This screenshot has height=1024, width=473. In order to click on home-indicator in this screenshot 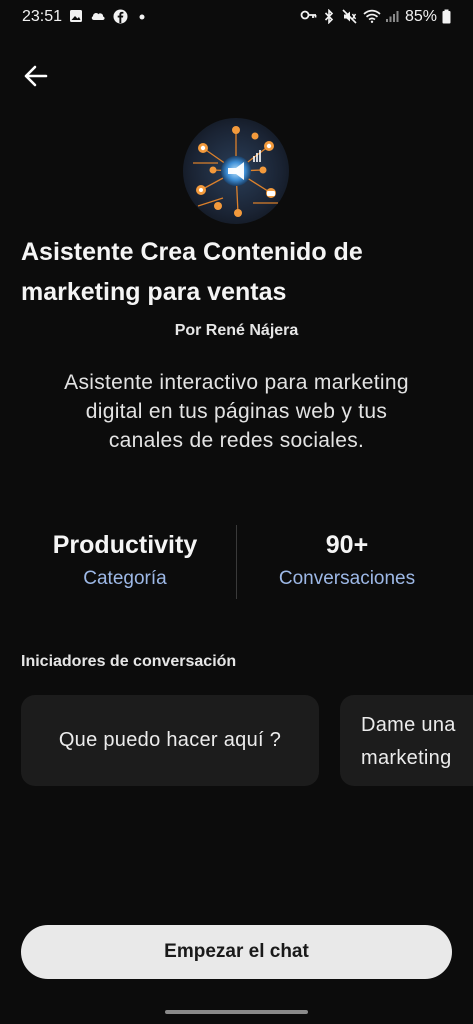, I will do `click(236, 1012)`.